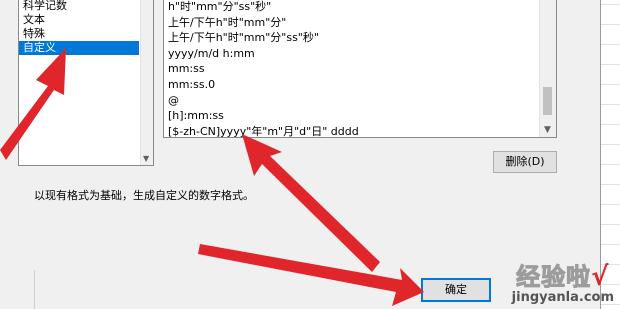 The width and height of the screenshot is (620, 309). I want to click on category-scrollbar: ▼, so click(146, 82).